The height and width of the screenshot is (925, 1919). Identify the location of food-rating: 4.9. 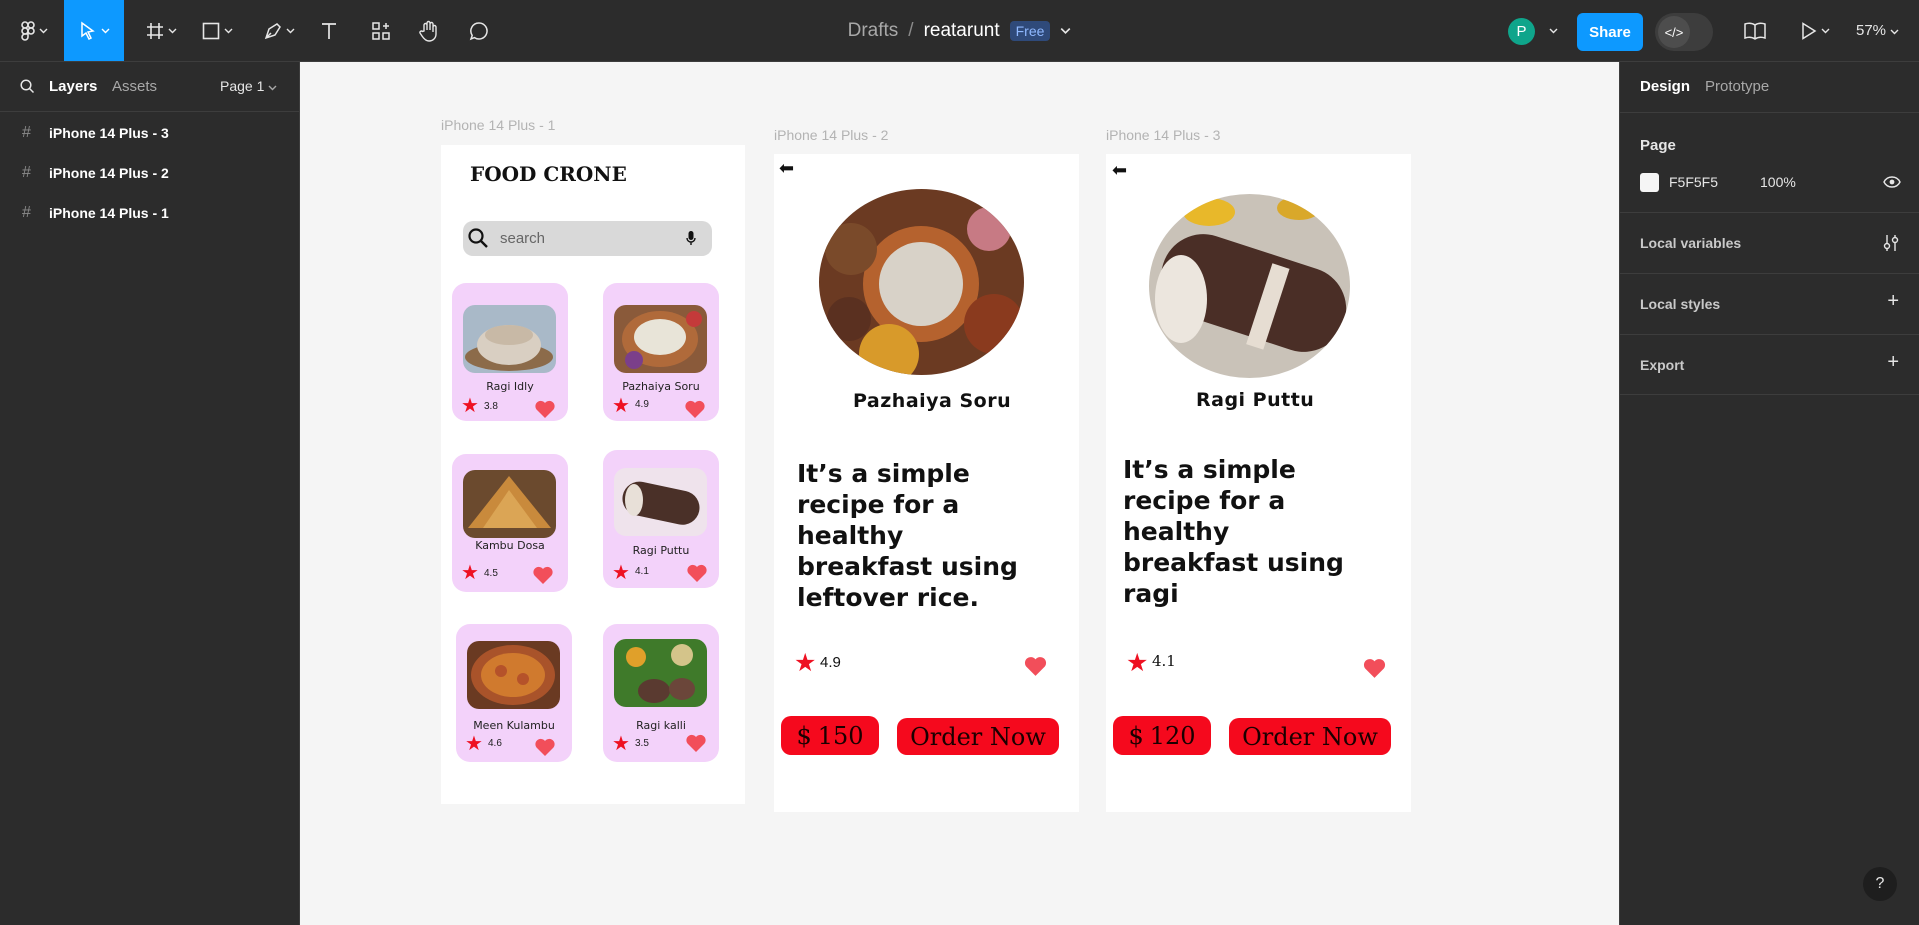
(642, 404).